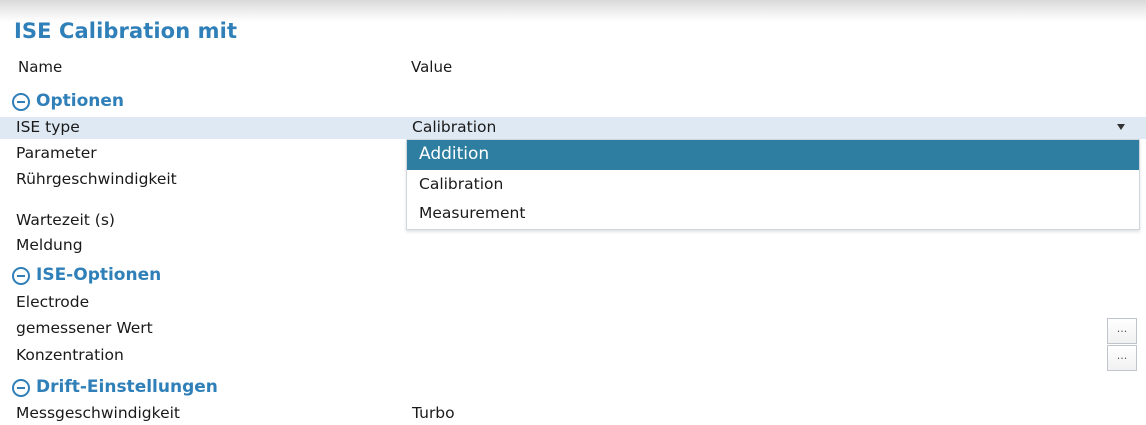  Describe the element at coordinates (432, 67) in the screenshot. I see `column-header-value: Value` at that location.